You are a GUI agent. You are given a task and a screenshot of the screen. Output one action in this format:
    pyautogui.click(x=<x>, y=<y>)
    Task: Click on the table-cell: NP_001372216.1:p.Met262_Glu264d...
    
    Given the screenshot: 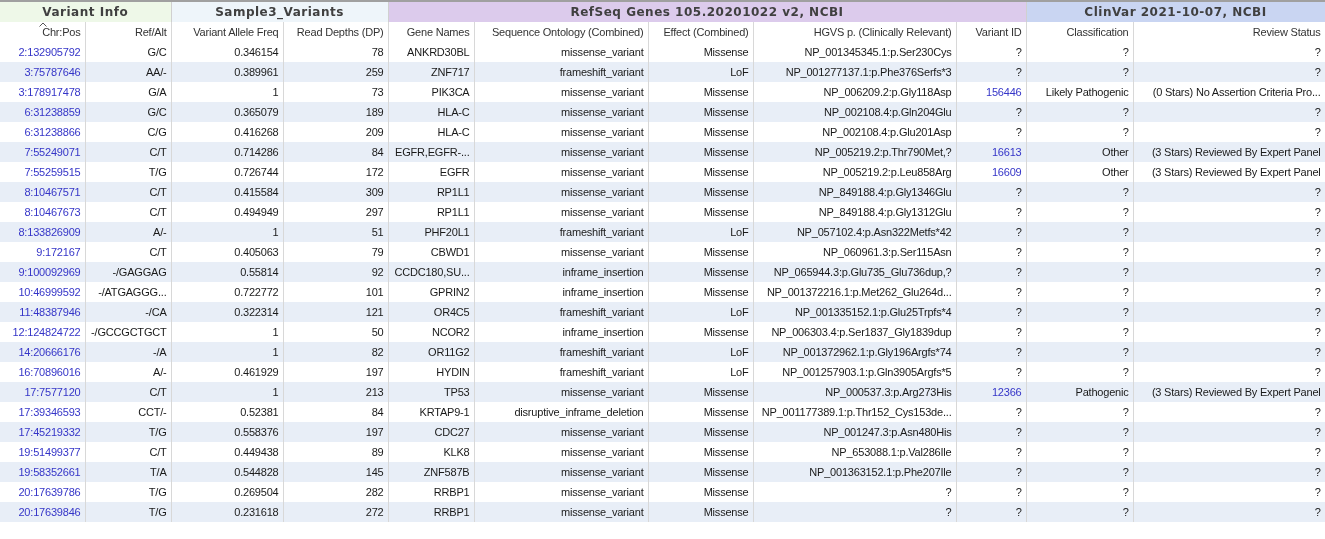 What is the action you would take?
    pyautogui.click(x=859, y=291)
    